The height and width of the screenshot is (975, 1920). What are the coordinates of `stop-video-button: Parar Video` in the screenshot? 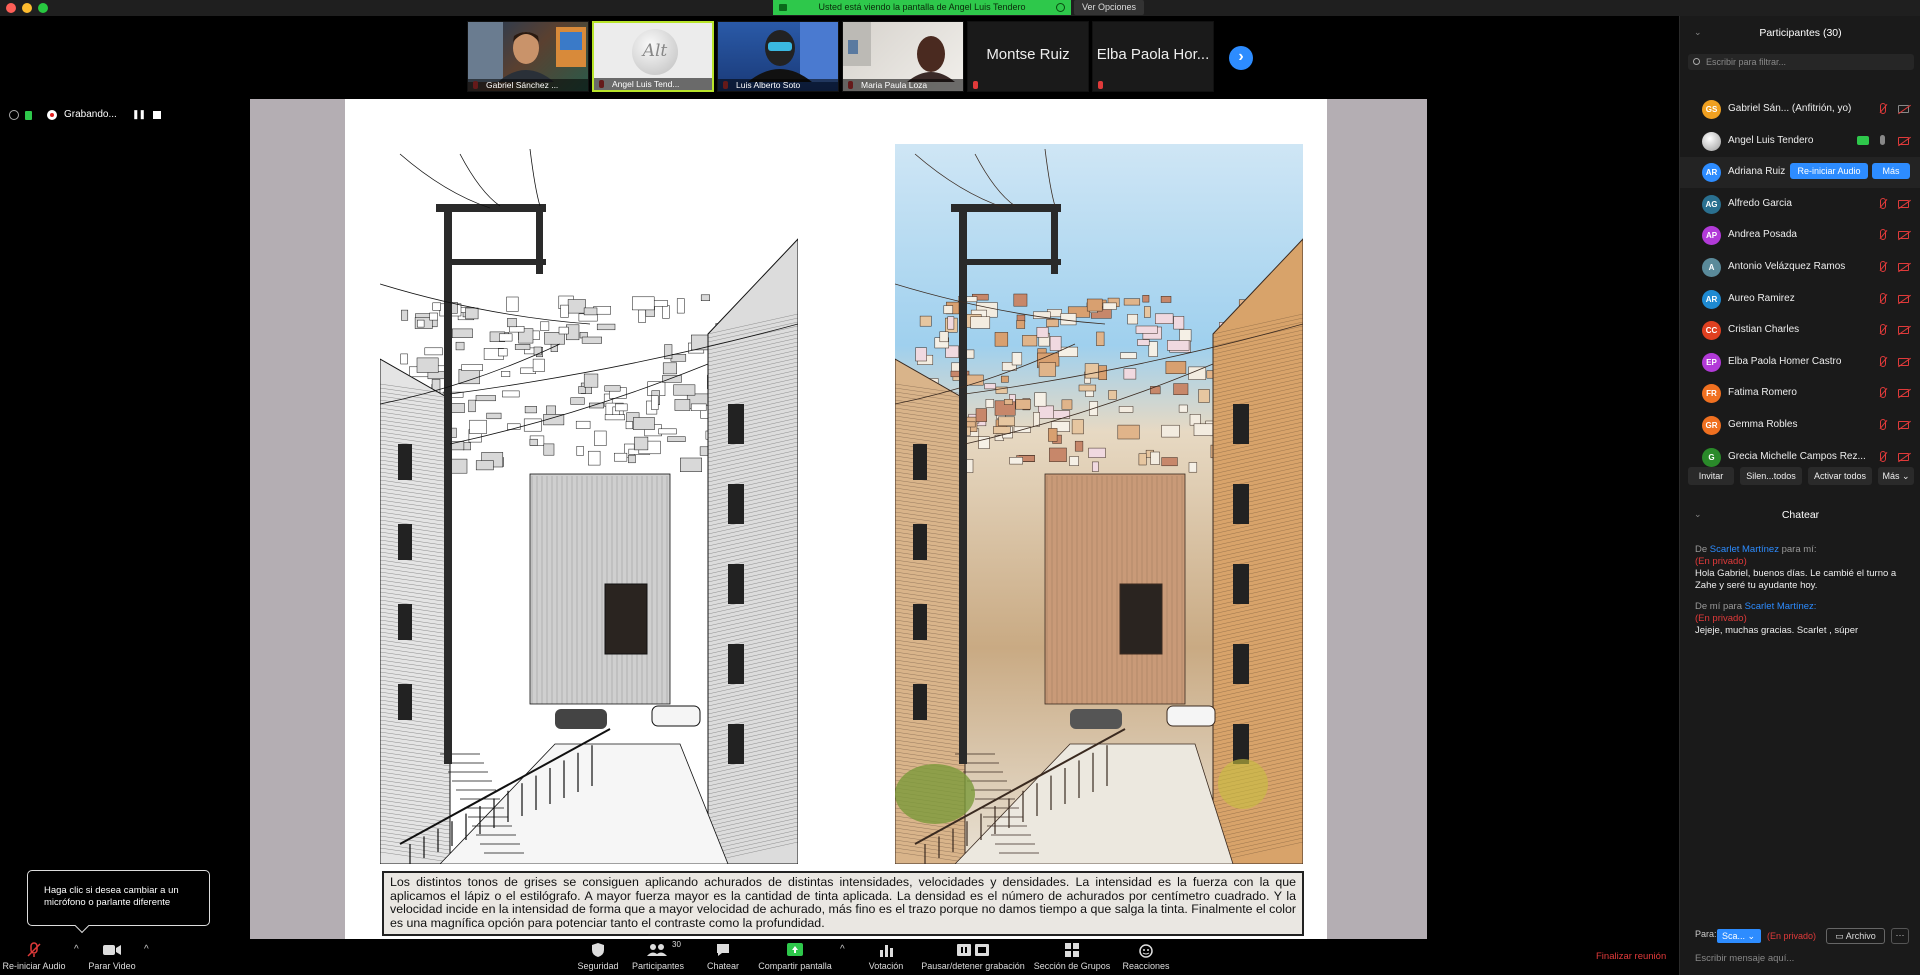 It's located at (112, 956).